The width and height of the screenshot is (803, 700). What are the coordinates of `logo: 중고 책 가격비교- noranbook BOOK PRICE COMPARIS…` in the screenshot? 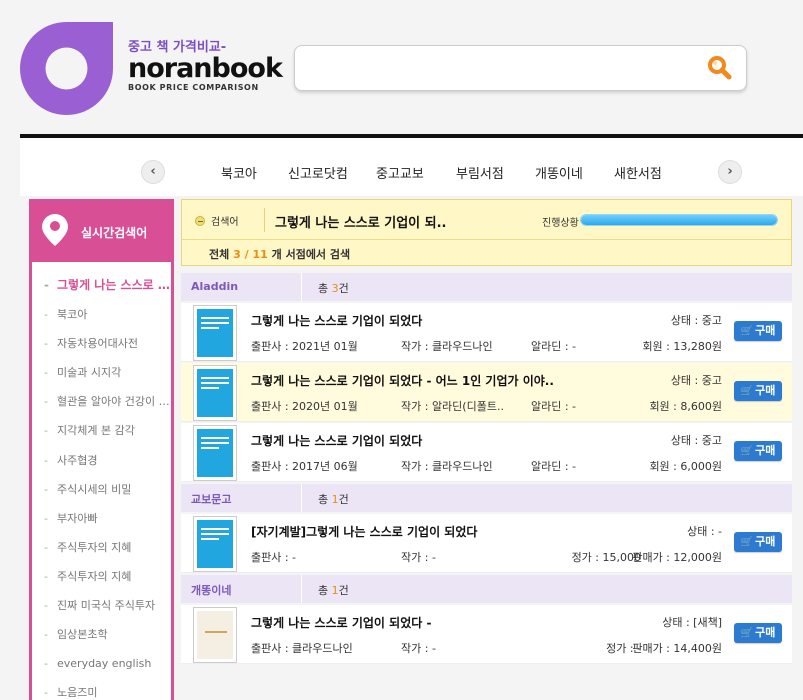 It's located at (205, 64).